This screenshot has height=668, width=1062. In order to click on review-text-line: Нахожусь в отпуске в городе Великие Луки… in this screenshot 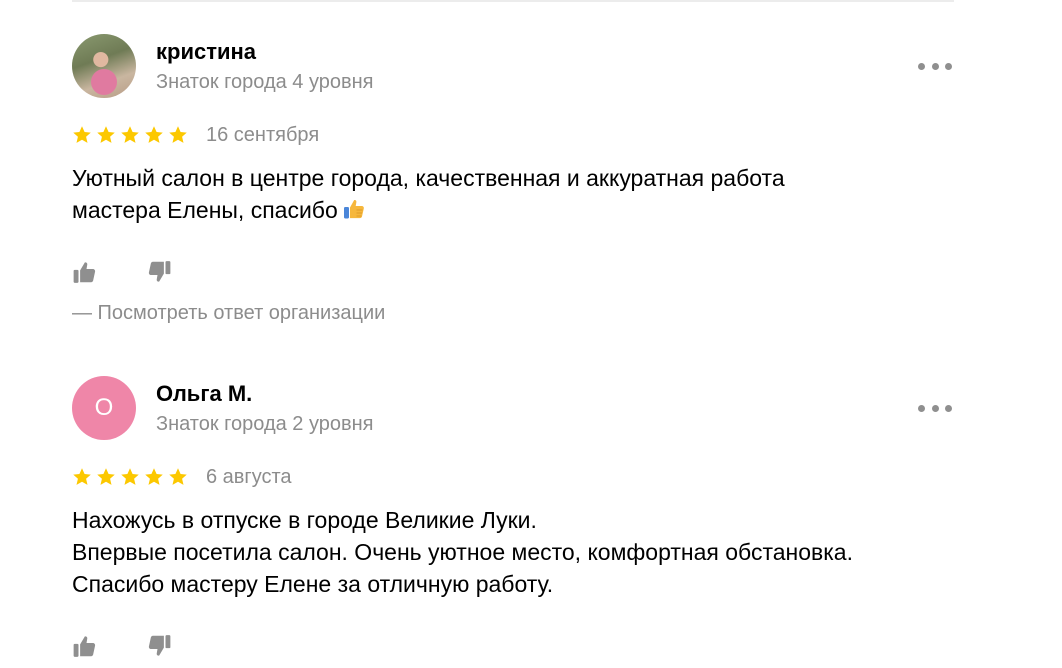, I will do `click(304, 520)`.